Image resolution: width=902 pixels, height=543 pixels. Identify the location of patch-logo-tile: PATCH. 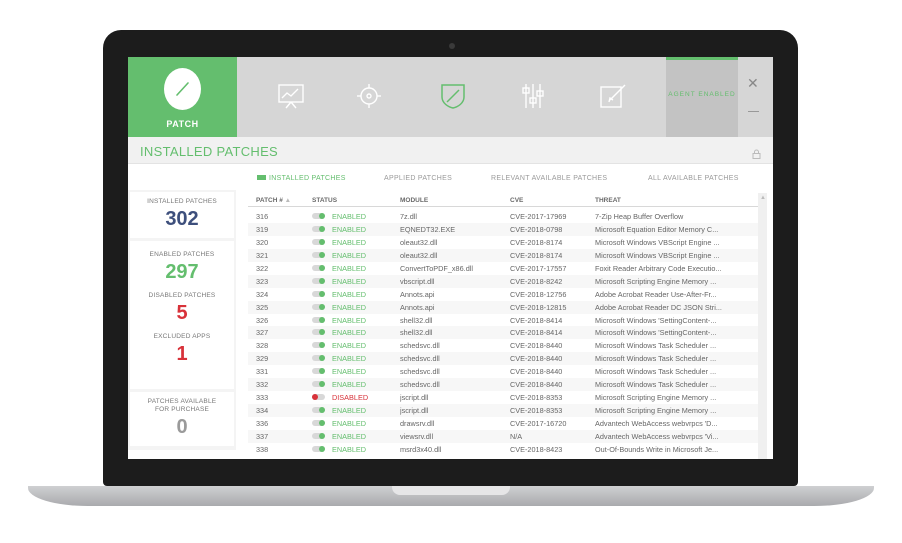
(182, 97).